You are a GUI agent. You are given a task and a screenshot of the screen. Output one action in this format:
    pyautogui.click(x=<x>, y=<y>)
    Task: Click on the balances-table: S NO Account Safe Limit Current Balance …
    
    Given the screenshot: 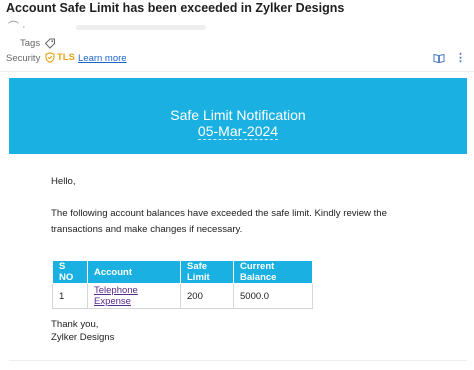 What is the action you would take?
    pyautogui.click(x=182, y=284)
    